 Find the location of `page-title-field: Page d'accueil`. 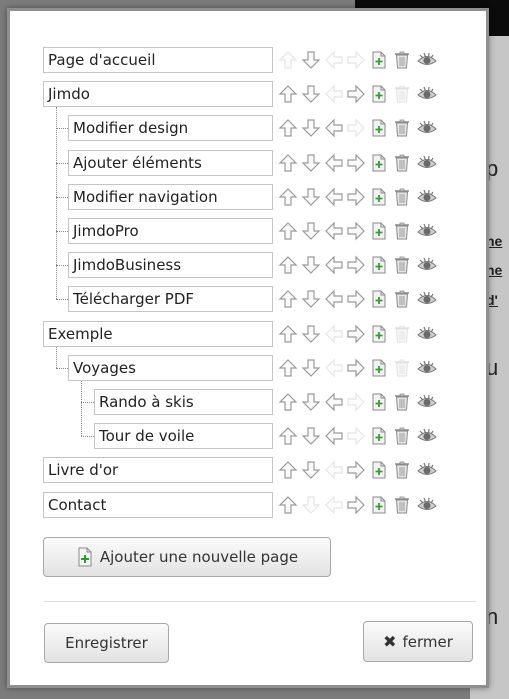

page-title-field: Page d'accueil is located at coordinates (158, 60).